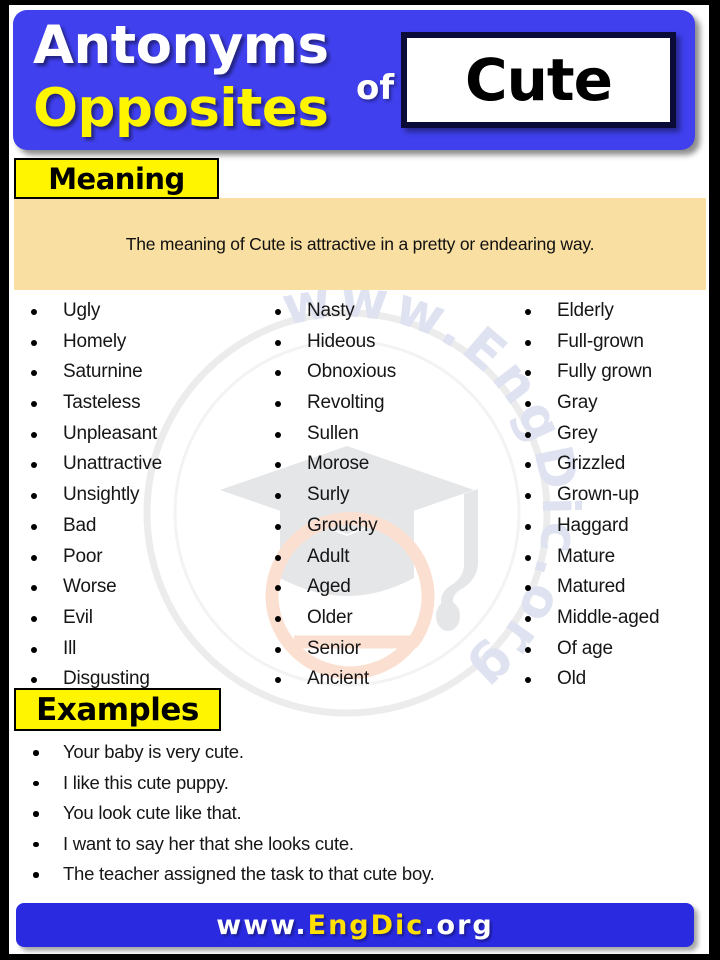 Image resolution: width=720 pixels, height=960 pixels. I want to click on list-item: Full-grown, so click(613, 342).